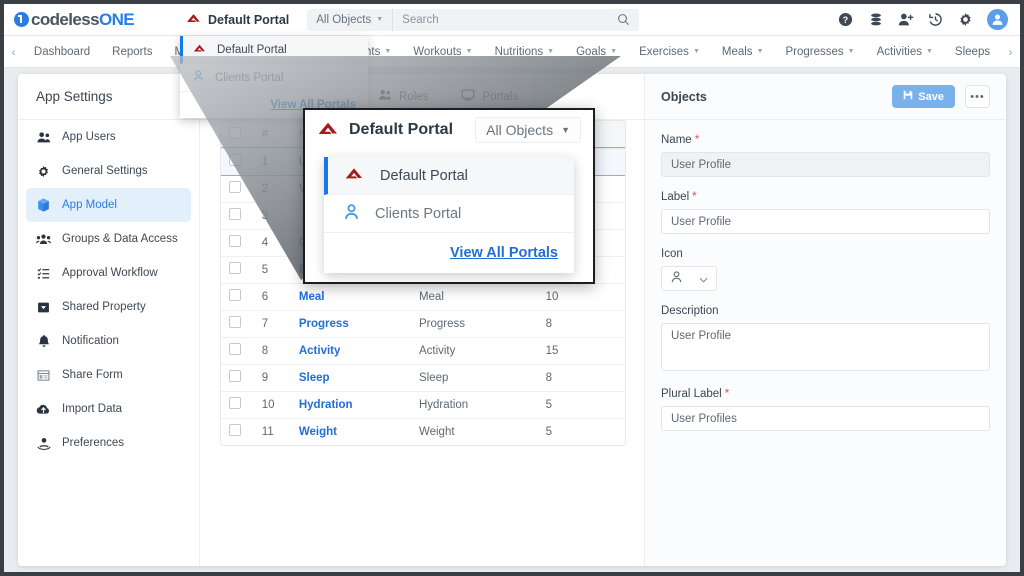 Image resolution: width=1024 pixels, height=576 pixels. What do you see at coordinates (43, 409) in the screenshot?
I see `cloud-upload-icon` at bounding box center [43, 409].